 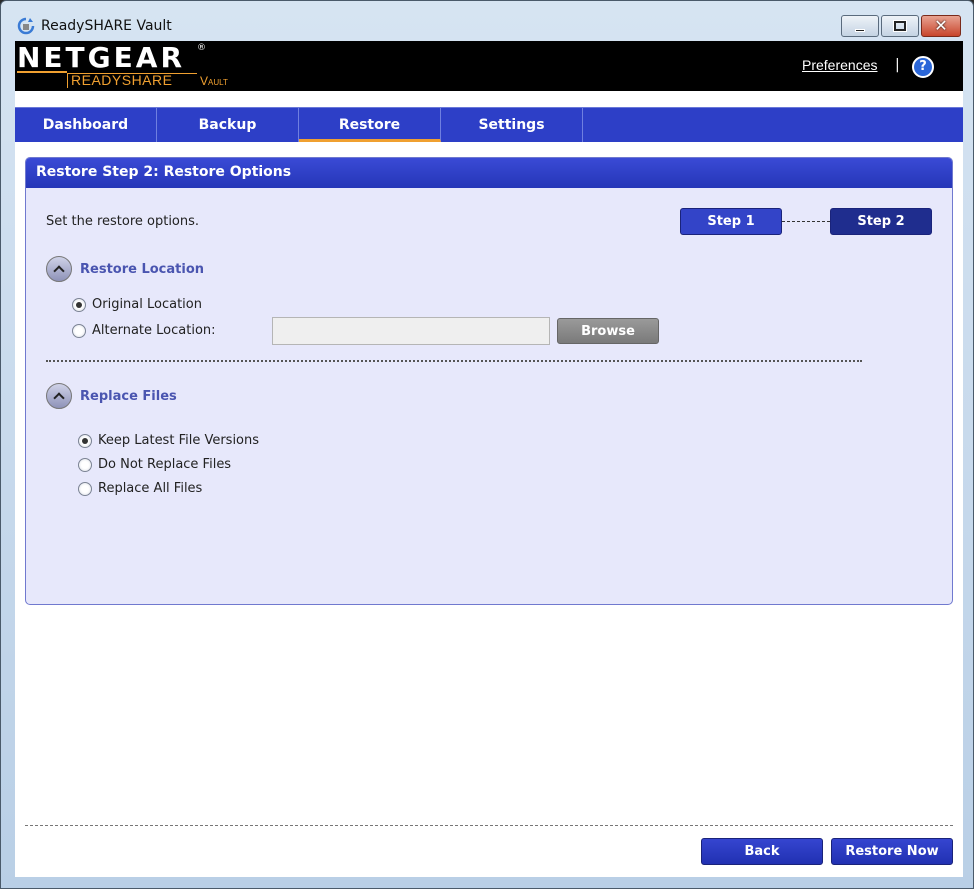 I want to click on replace-all-radio, so click(x=85, y=488).